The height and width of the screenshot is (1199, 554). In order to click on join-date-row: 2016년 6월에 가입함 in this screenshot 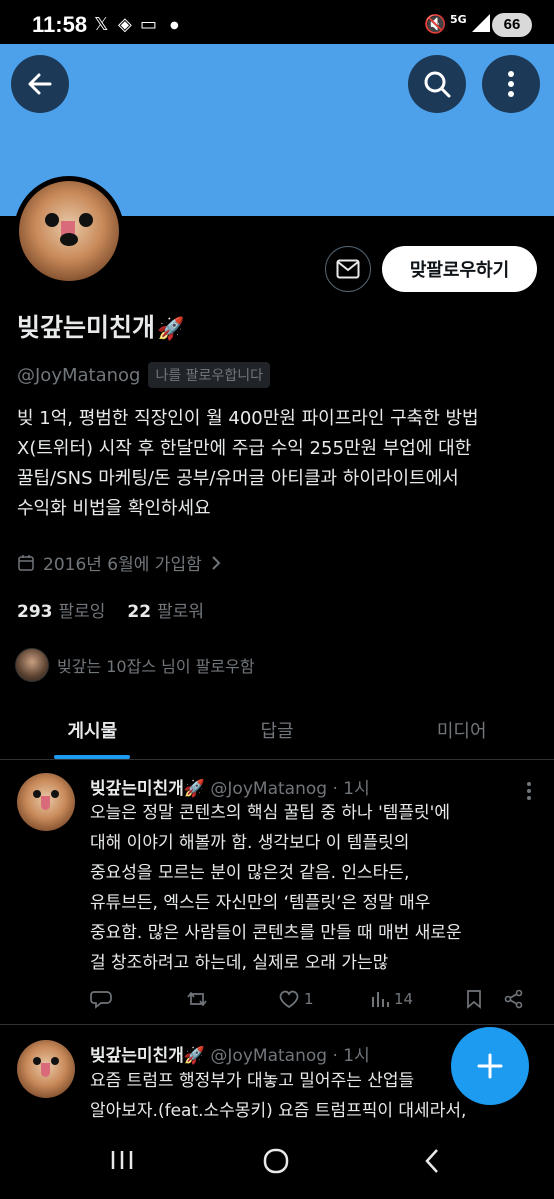, I will do `click(119, 562)`.